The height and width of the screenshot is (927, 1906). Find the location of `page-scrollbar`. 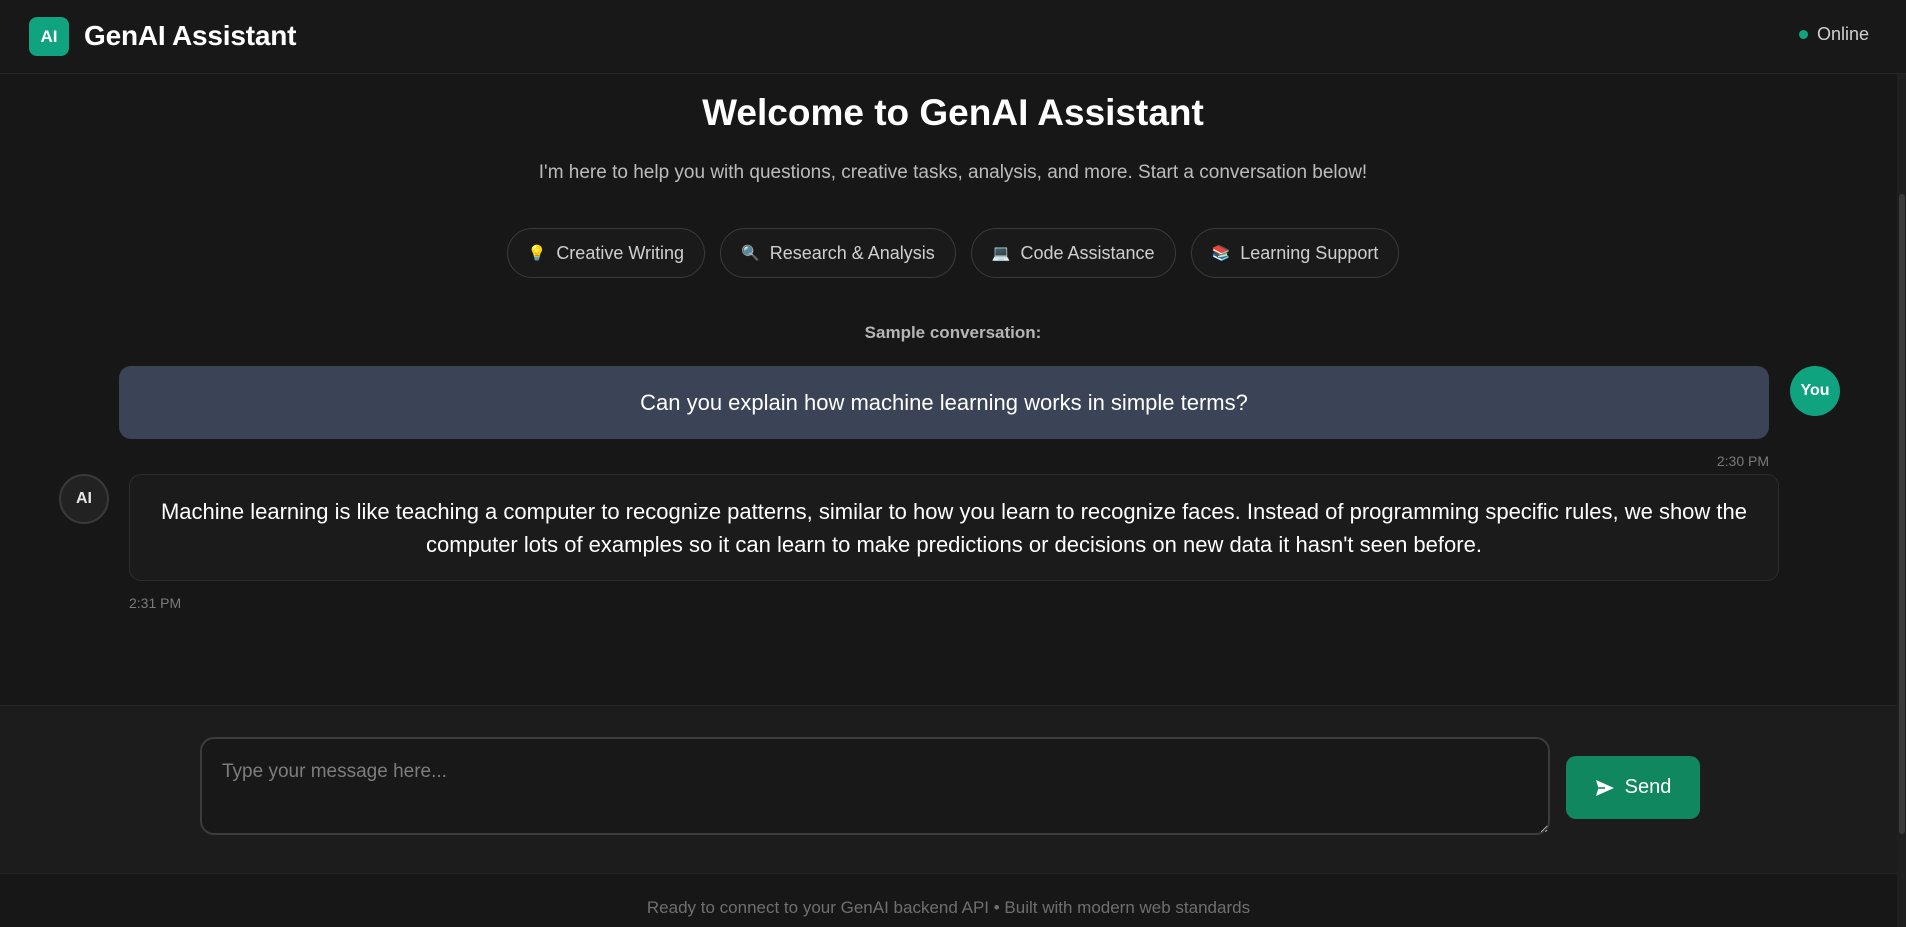

page-scrollbar is located at coordinates (1901, 500).